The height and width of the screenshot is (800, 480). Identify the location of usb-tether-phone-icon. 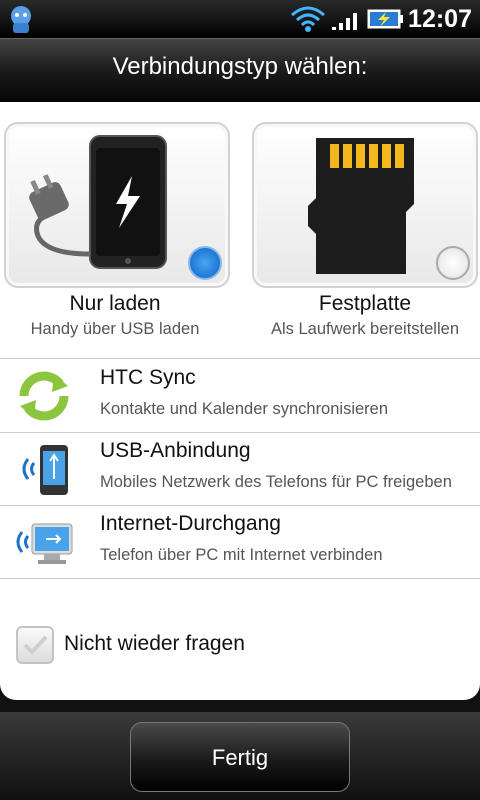
(45, 470).